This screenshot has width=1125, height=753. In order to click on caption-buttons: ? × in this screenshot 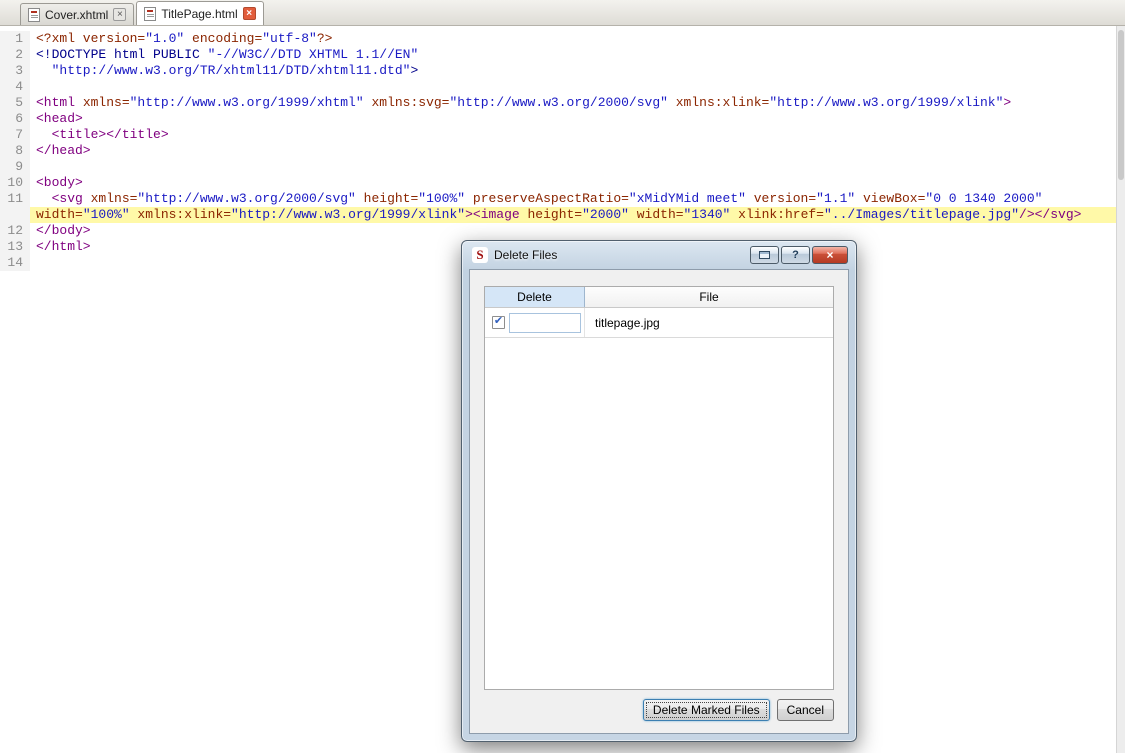, I will do `click(799, 255)`.